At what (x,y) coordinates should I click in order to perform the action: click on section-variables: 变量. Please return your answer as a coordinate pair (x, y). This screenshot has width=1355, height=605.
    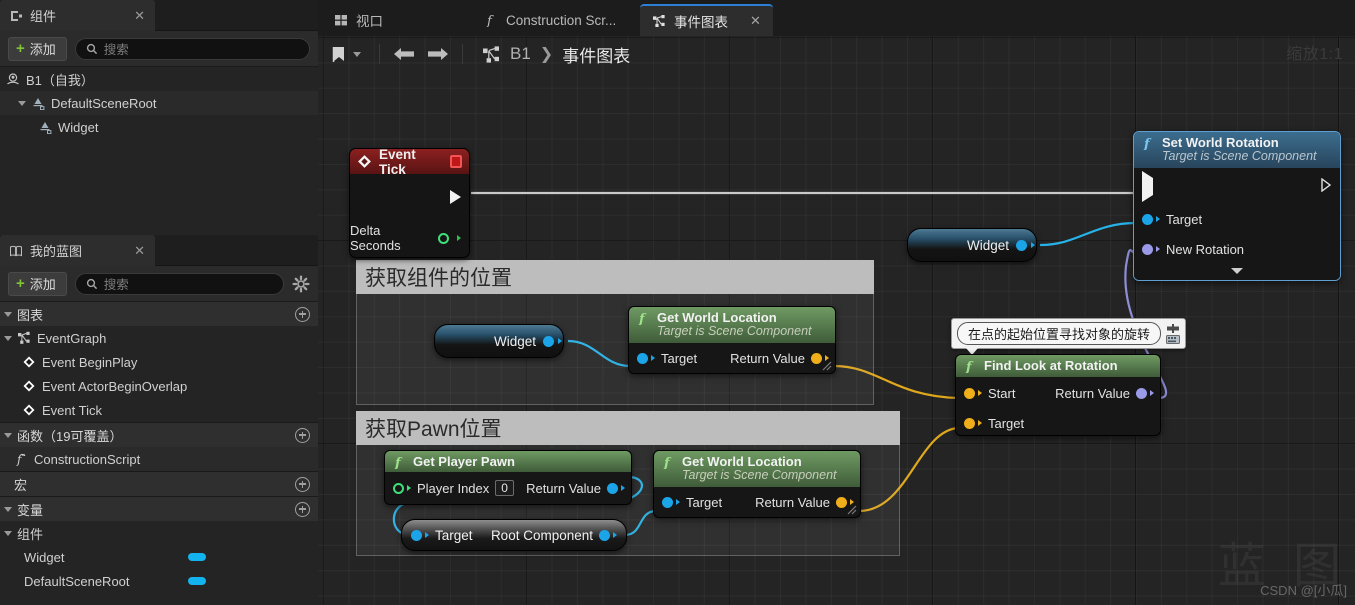
    Looking at the image, I should click on (159, 509).